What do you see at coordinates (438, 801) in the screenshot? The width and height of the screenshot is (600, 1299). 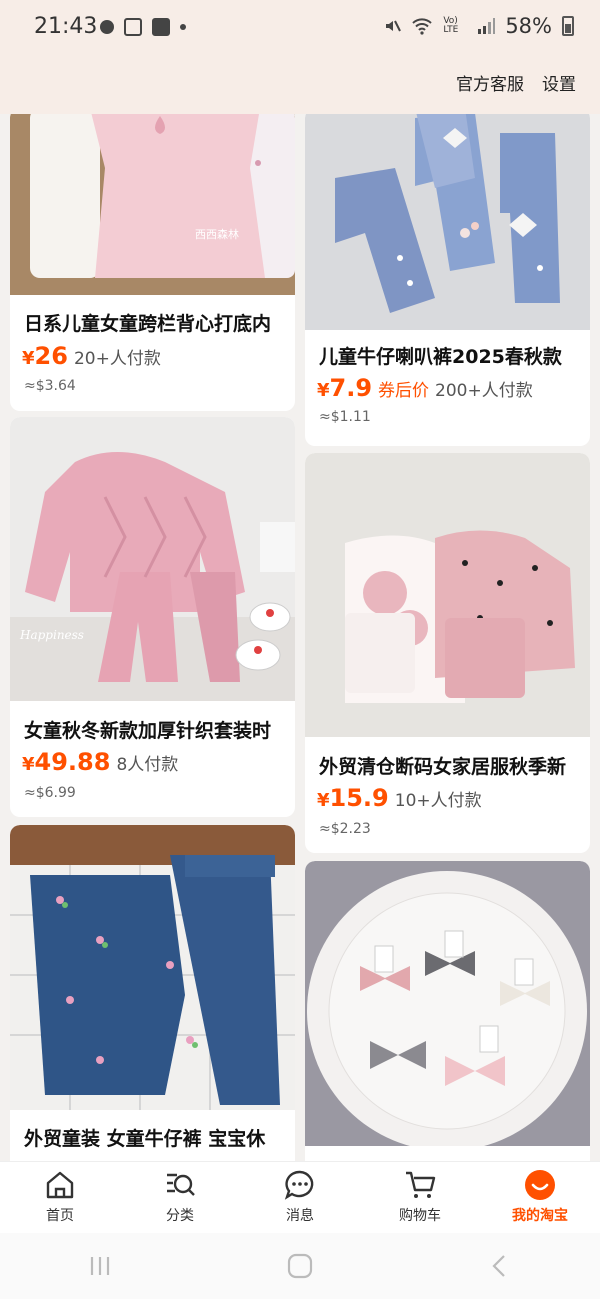 I see `buyer-count: 10+人付款` at bounding box center [438, 801].